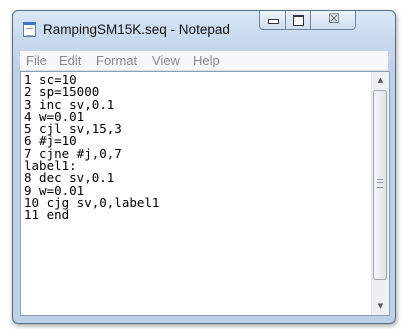 This screenshot has width=401, height=329. What do you see at coordinates (166, 60) in the screenshot?
I see `menu-view: View` at bounding box center [166, 60].